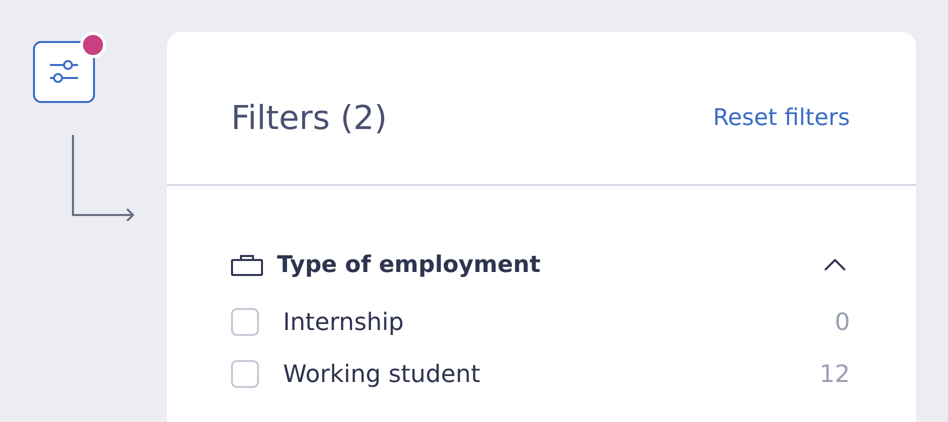 The image size is (948, 422). Describe the element at coordinates (835, 264) in the screenshot. I see `chevron-icon` at that location.